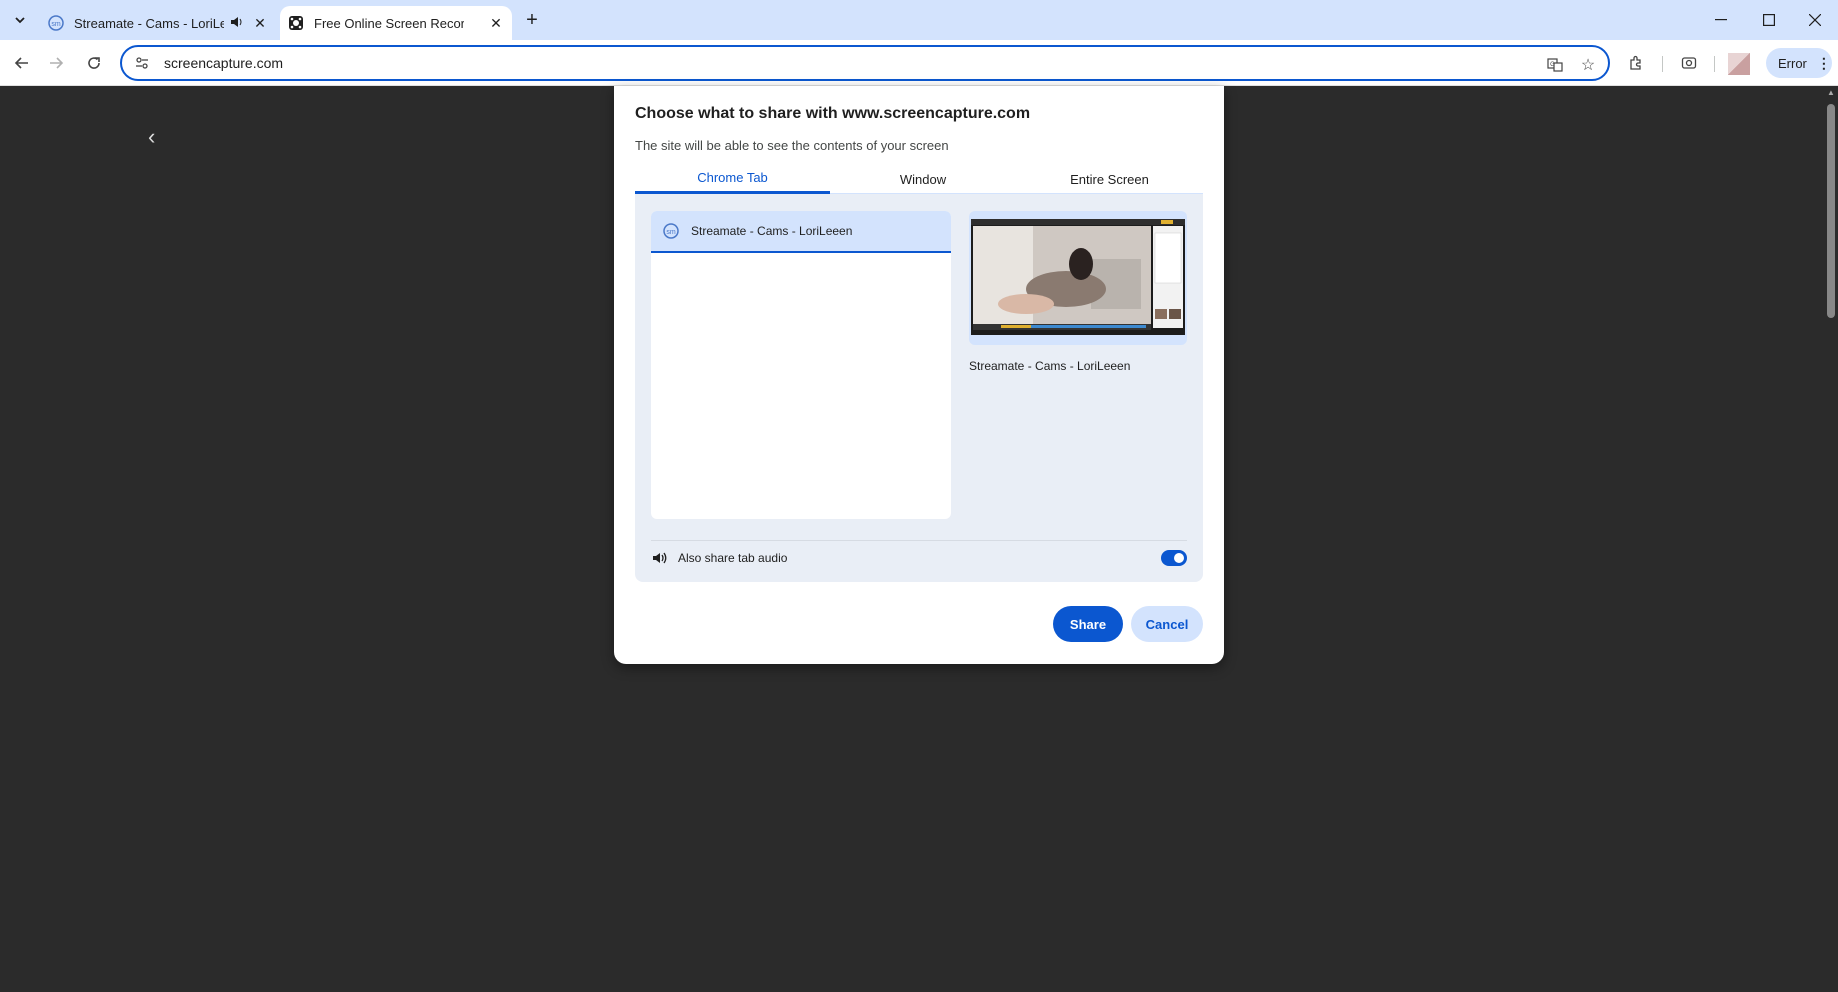 The height and width of the screenshot is (992, 1838). Describe the element at coordinates (1831, 211) in the screenshot. I see `scrollbar-thumb` at that location.